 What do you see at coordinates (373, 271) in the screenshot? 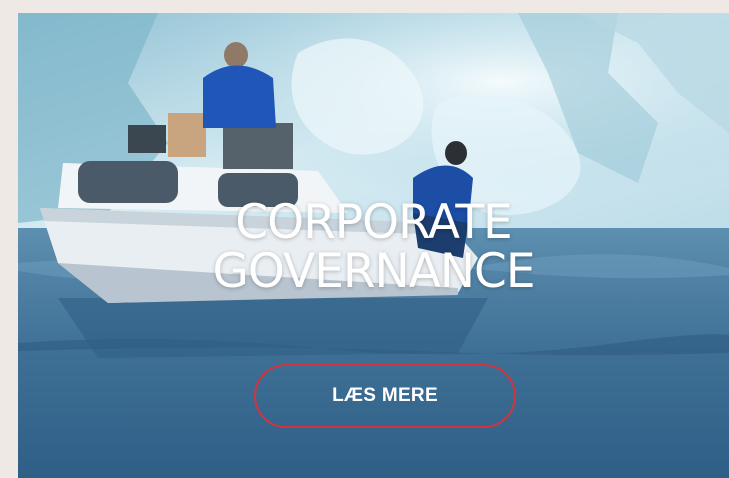
I see `title-line-2: GOVERNANCE` at bounding box center [373, 271].